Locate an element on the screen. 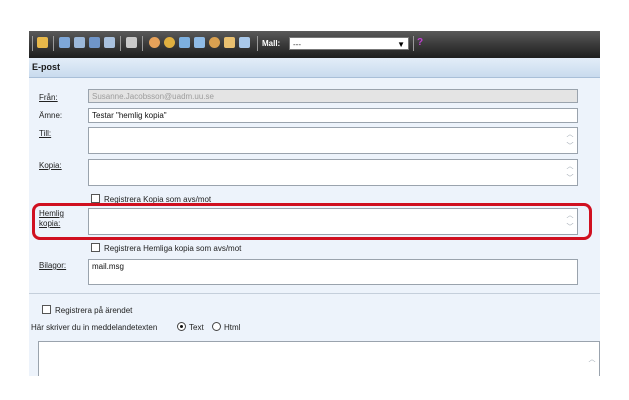 This screenshot has height=400, width=629. card2-icon is located at coordinates (199, 42).